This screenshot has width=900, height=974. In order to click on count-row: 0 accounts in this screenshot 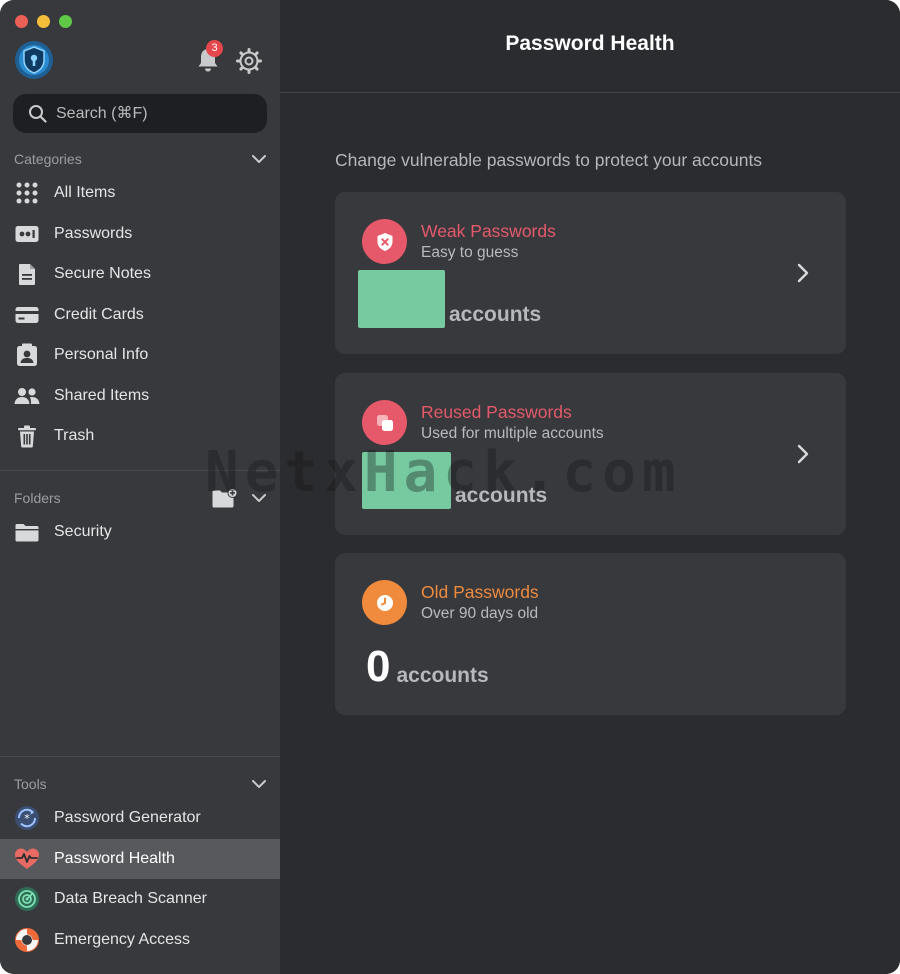, I will do `click(425, 667)`.